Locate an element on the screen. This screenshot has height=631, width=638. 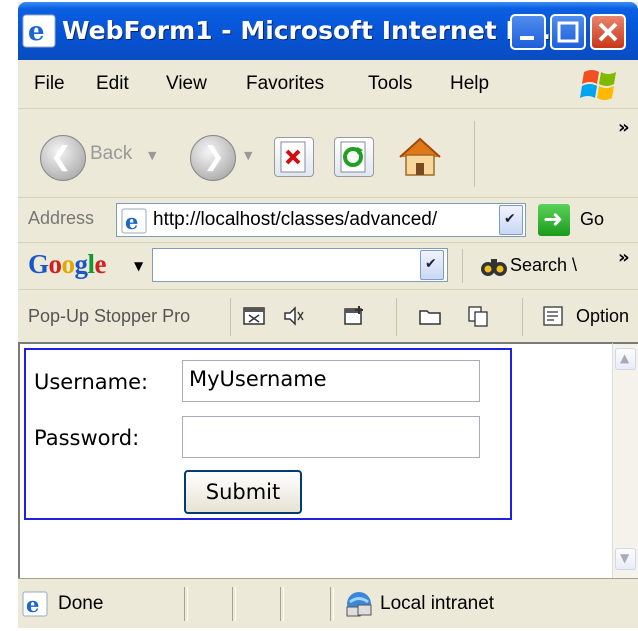
scroll-down-button: ▼ is located at coordinates (625, 559).